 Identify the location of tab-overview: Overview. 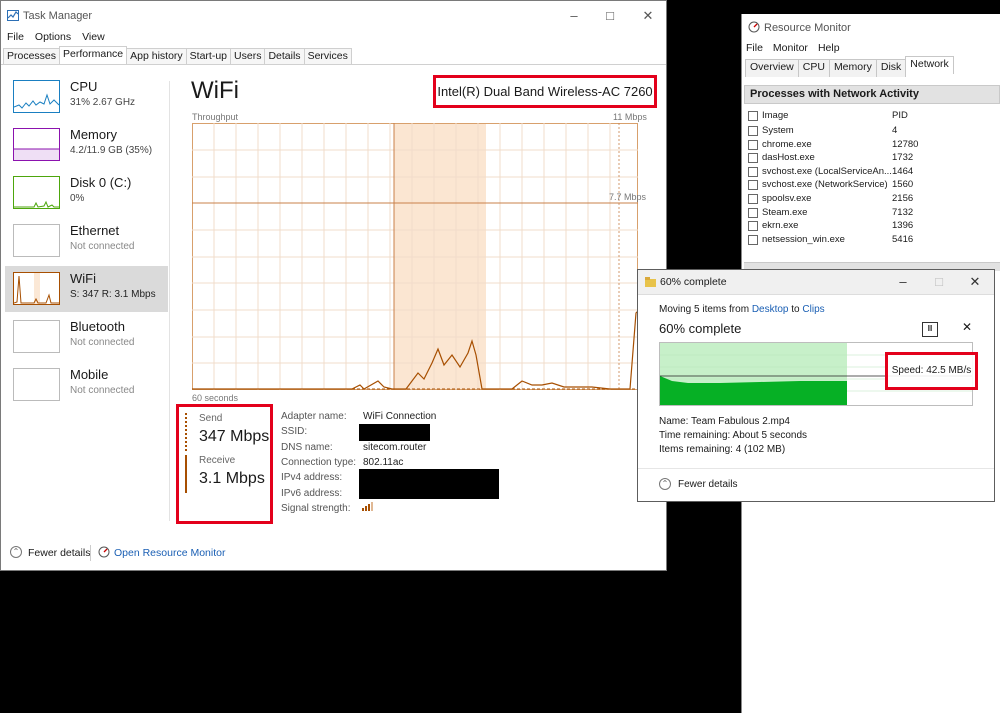
(772, 68).